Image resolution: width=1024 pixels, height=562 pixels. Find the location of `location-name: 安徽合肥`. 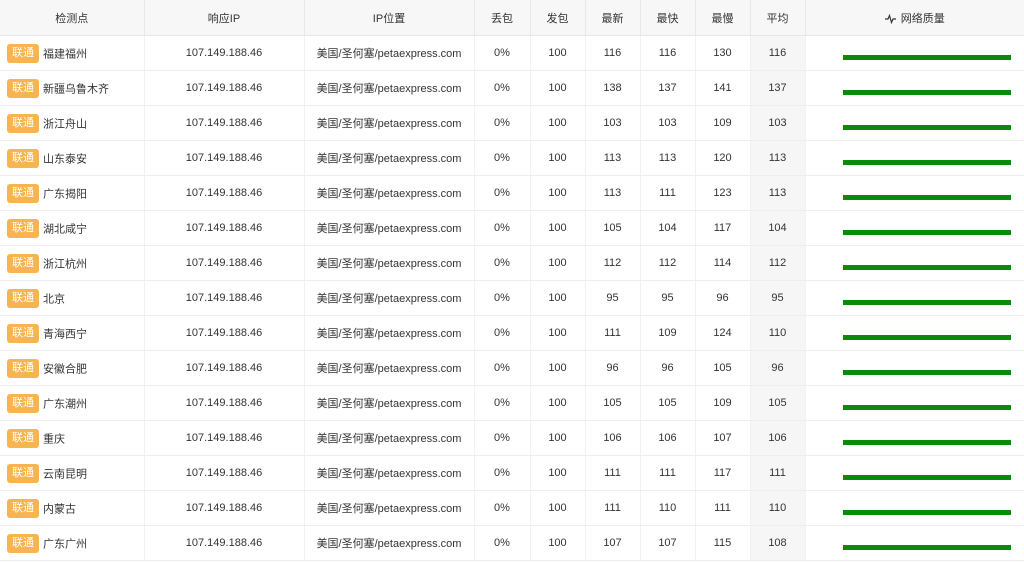

location-name: 安徽合肥 is located at coordinates (65, 369).